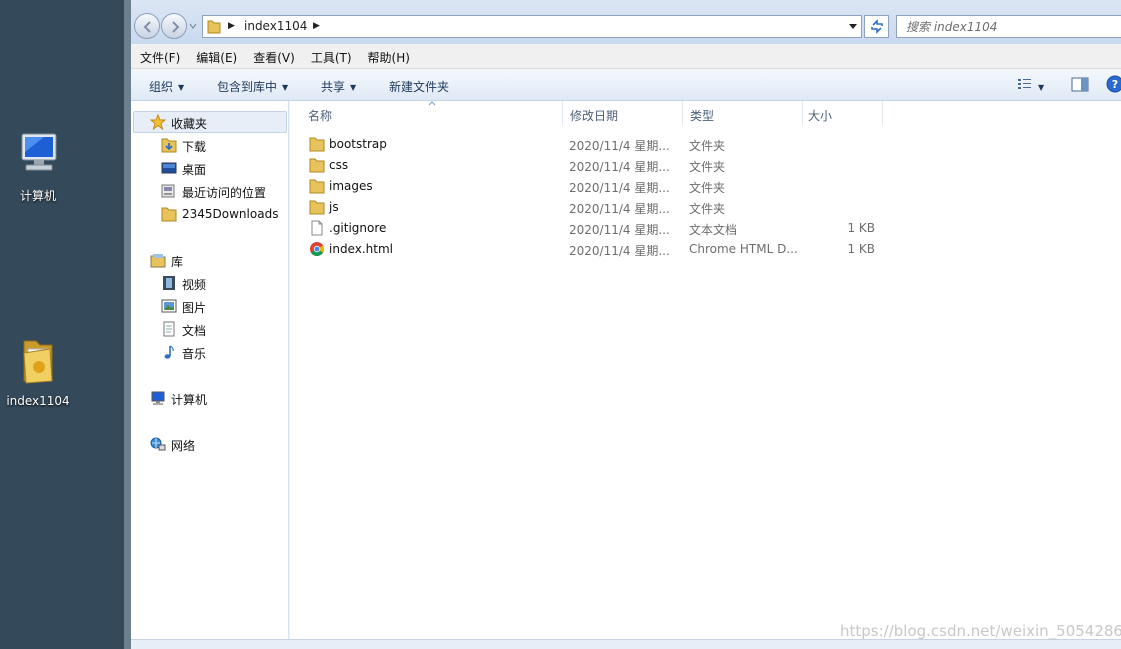 This screenshot has width=1121, height=649. I want to click on nav-computer-label: 计算机, so click(189, 400).